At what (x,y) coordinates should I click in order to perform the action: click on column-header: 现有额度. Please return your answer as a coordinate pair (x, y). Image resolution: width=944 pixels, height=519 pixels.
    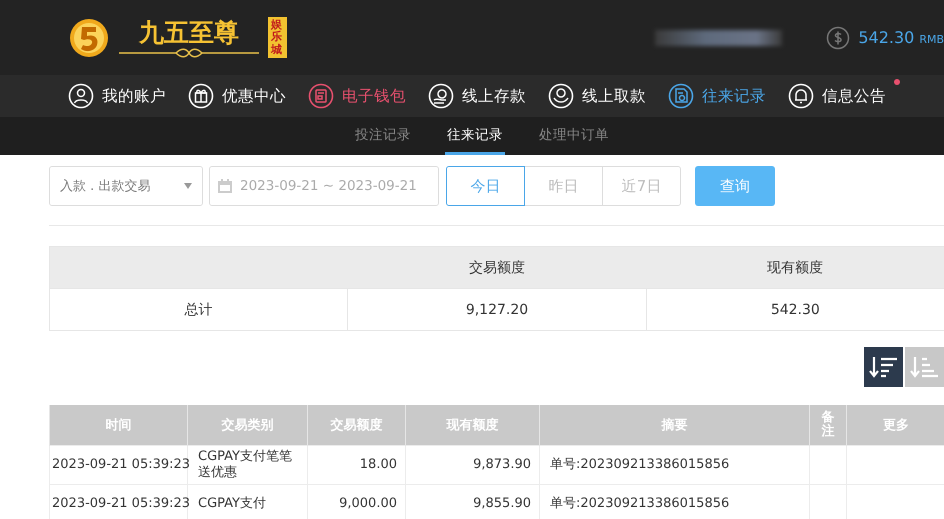
    Looking at the image, I should click on (795, 268).